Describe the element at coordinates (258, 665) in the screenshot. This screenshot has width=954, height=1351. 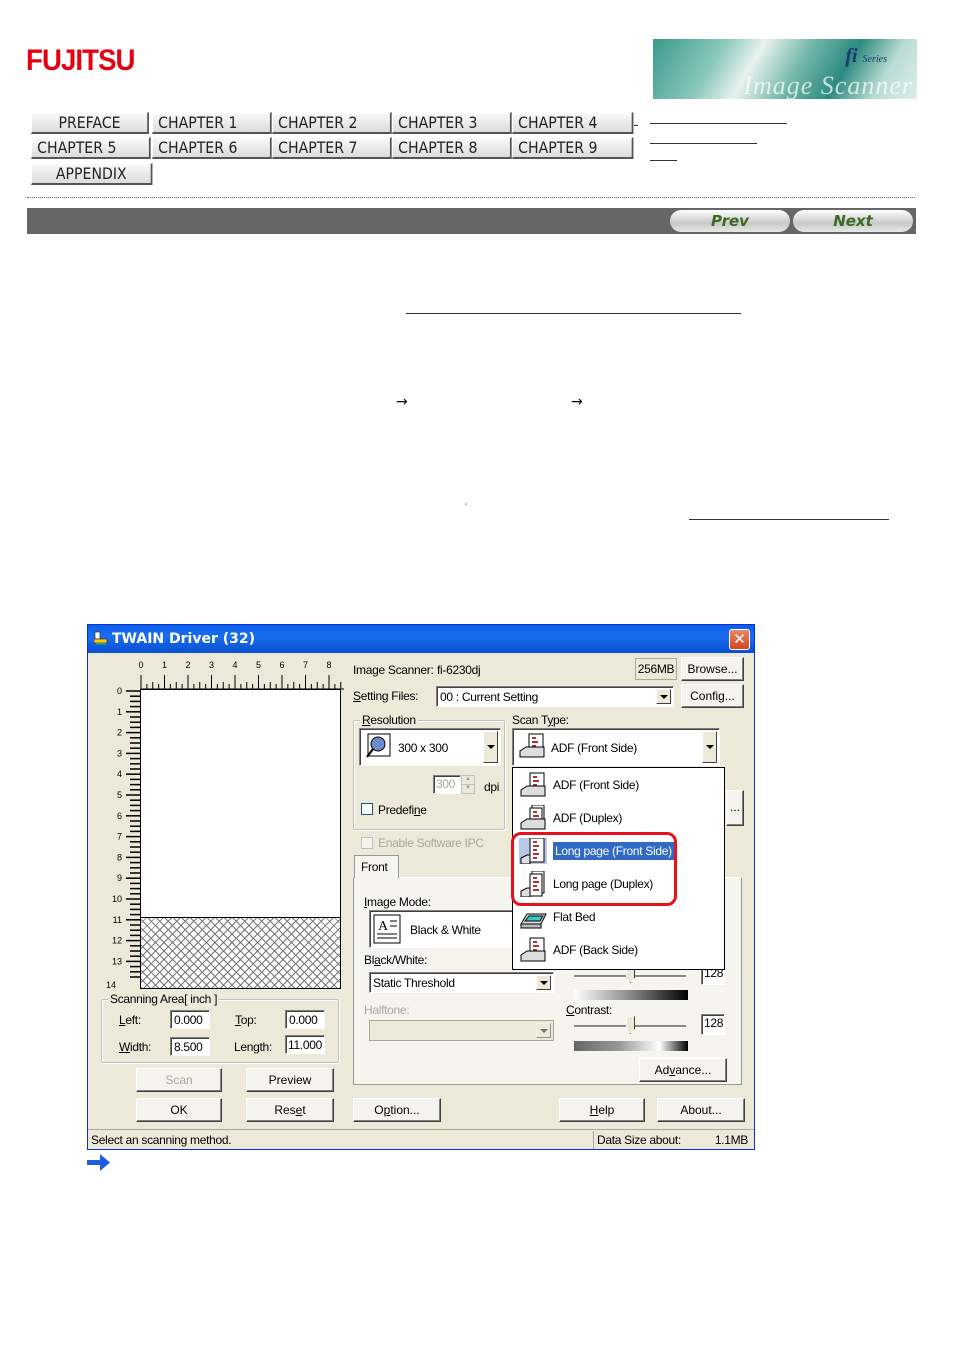
I see `ruler-top-label: 5` at that location.